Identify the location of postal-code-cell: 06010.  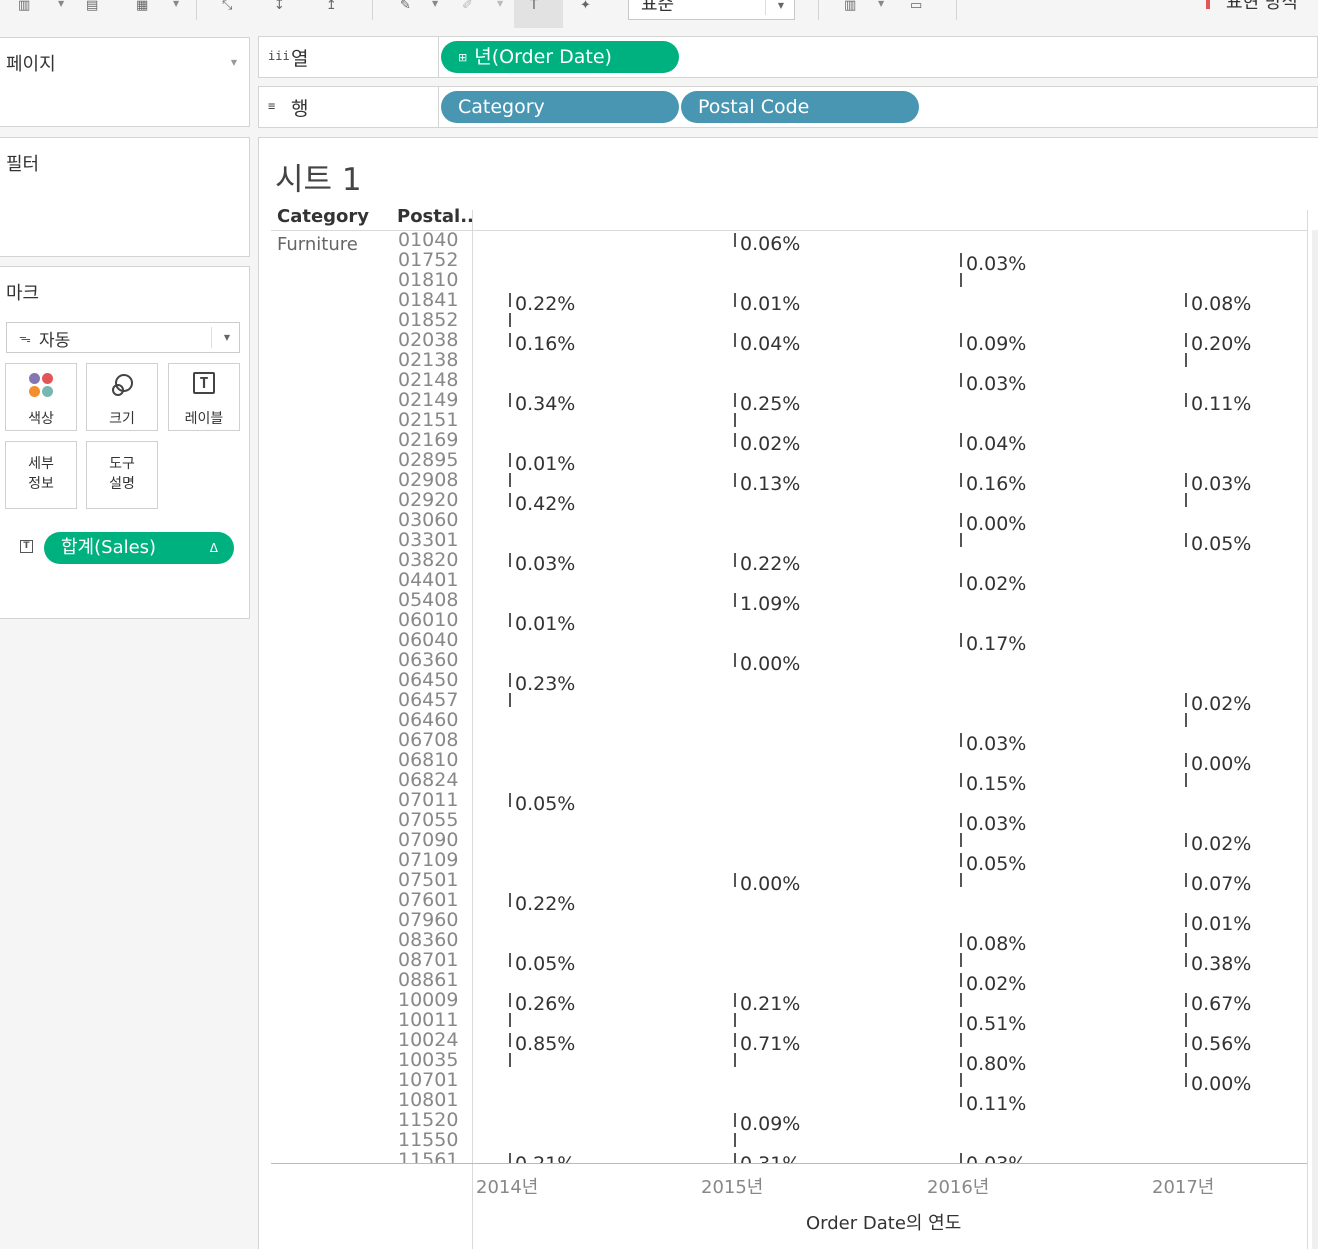
(428, 620).